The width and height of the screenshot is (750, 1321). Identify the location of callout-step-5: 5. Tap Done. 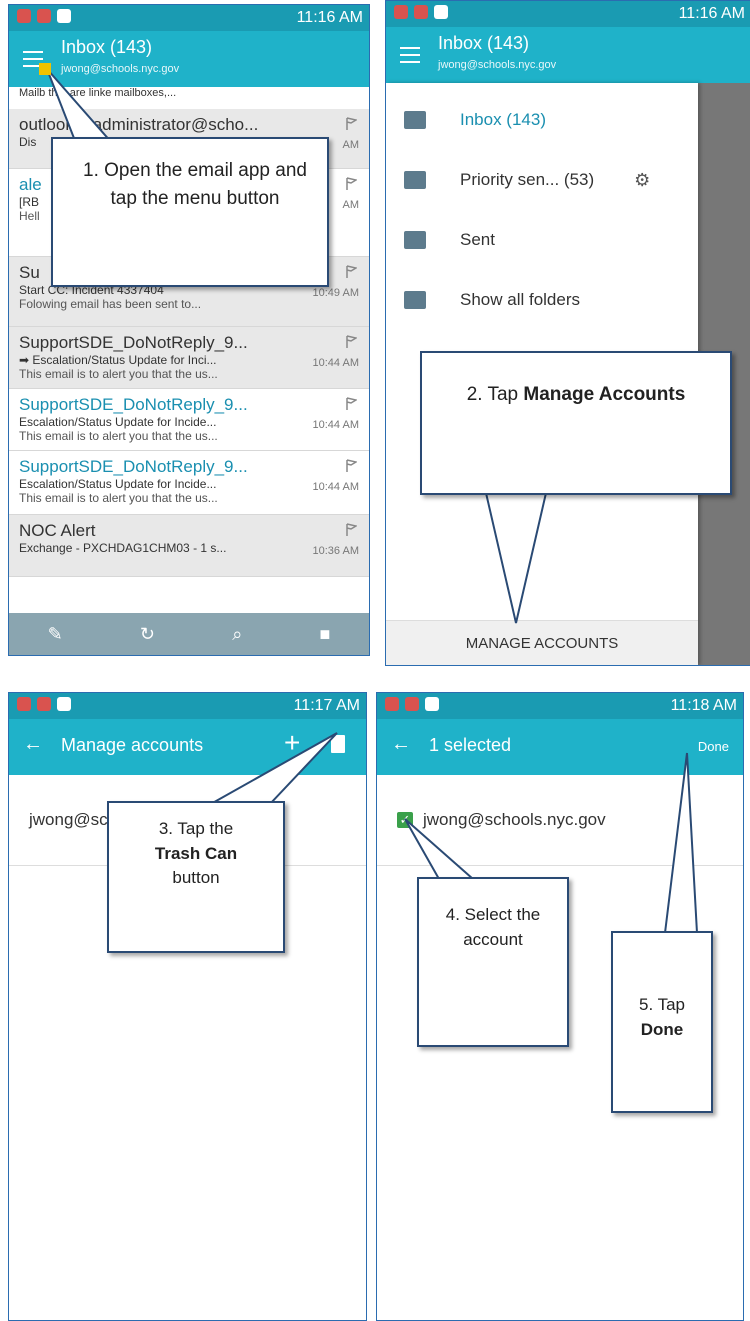
(662, 1022).